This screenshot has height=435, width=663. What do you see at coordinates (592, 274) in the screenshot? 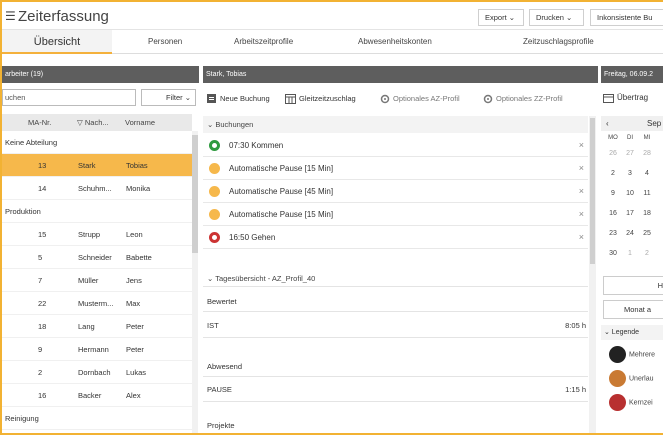
I see `detail-scrollbar` at bounding box center [592, 274].